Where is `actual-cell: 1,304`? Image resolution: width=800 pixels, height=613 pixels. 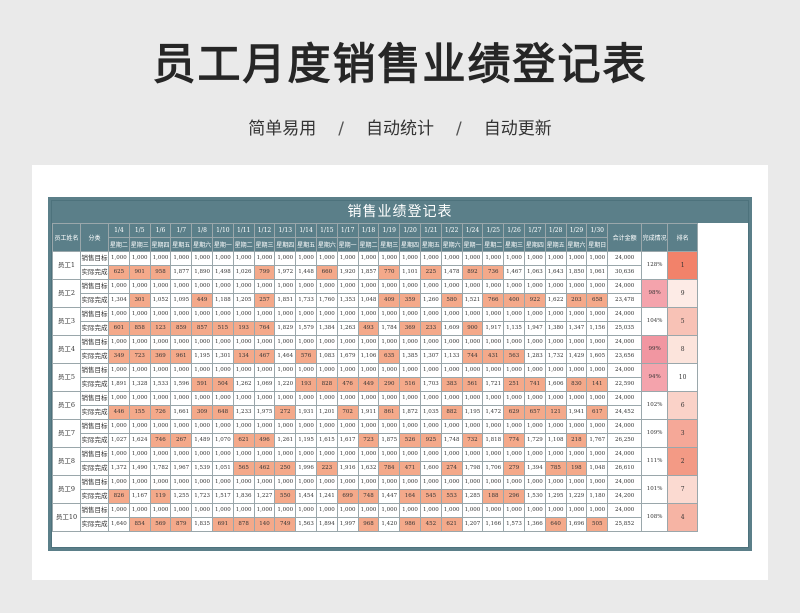
actual-cell: 1,304 is located at coordinates (119, 300).